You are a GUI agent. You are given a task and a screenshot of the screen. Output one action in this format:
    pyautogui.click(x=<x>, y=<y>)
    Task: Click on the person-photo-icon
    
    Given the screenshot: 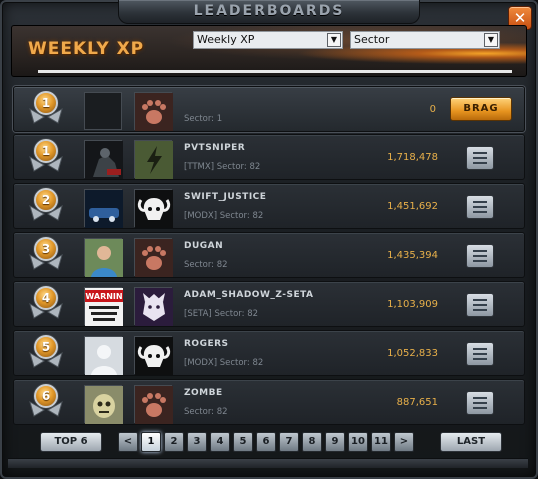 What is the action you would take?
    pyautogui.click(x=104, y=258)
    